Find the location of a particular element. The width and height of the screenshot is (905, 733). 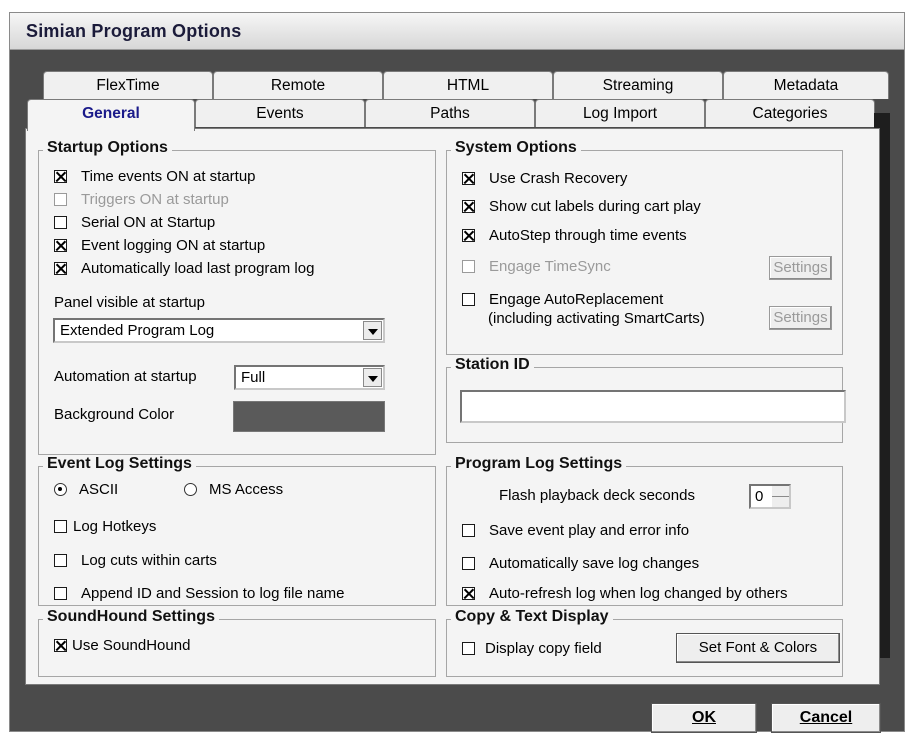

title-bar: Simian Program Options is located at coordinates (457, 31).